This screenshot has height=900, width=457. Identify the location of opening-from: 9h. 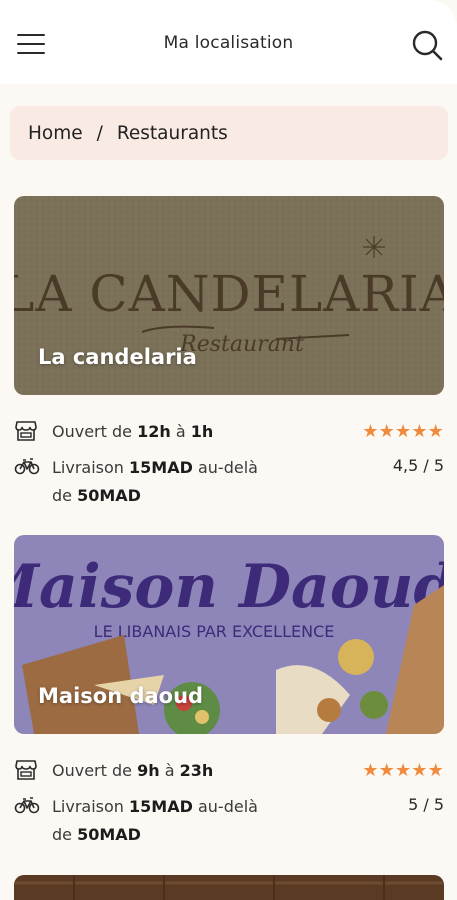
(148, 770).